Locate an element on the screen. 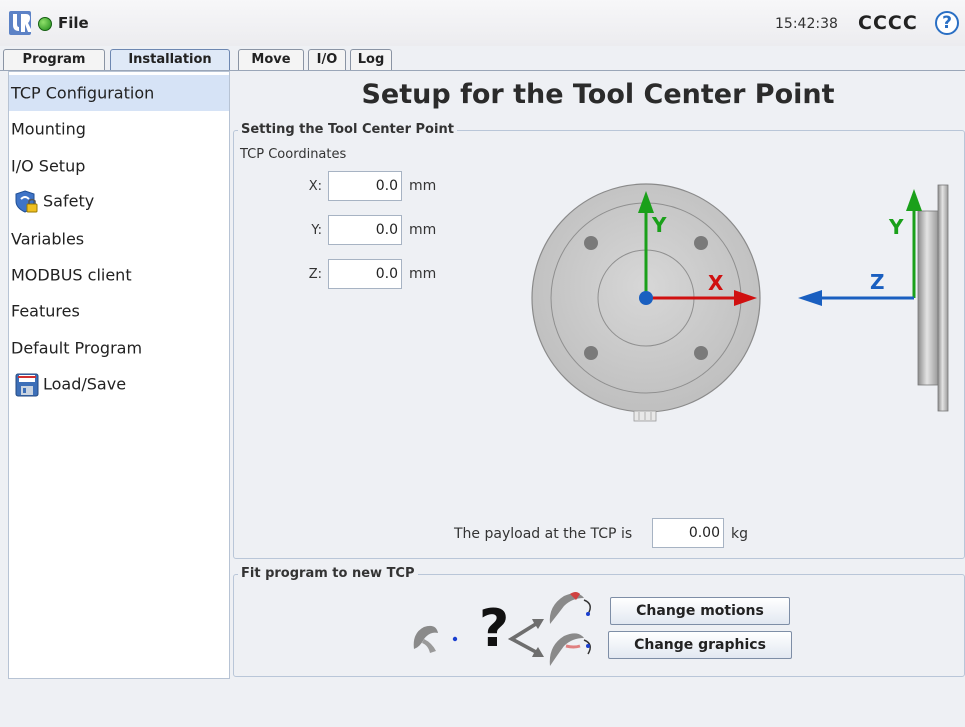  tcp-x-field: 0.0 is located at coordinates (365, 186).